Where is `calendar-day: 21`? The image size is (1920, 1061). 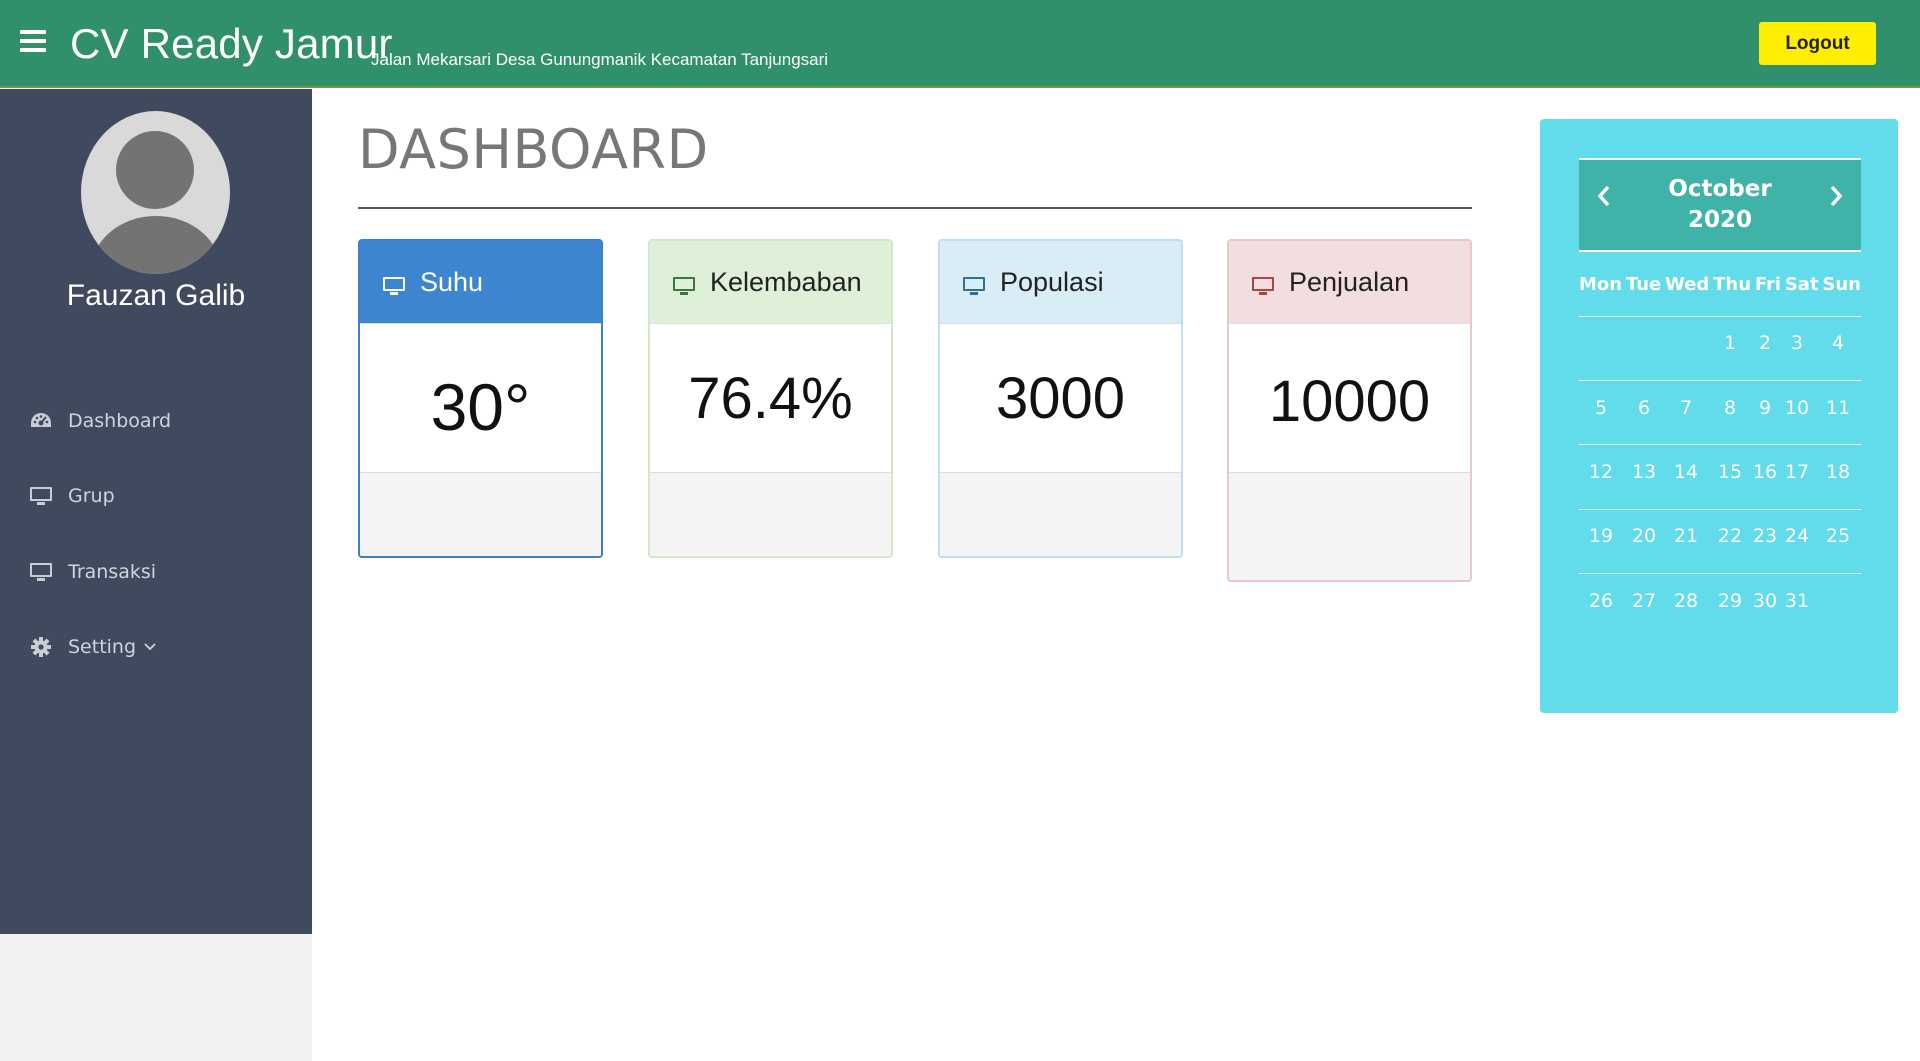
calendar-day: 21 is located at coordinates (1686, 536).